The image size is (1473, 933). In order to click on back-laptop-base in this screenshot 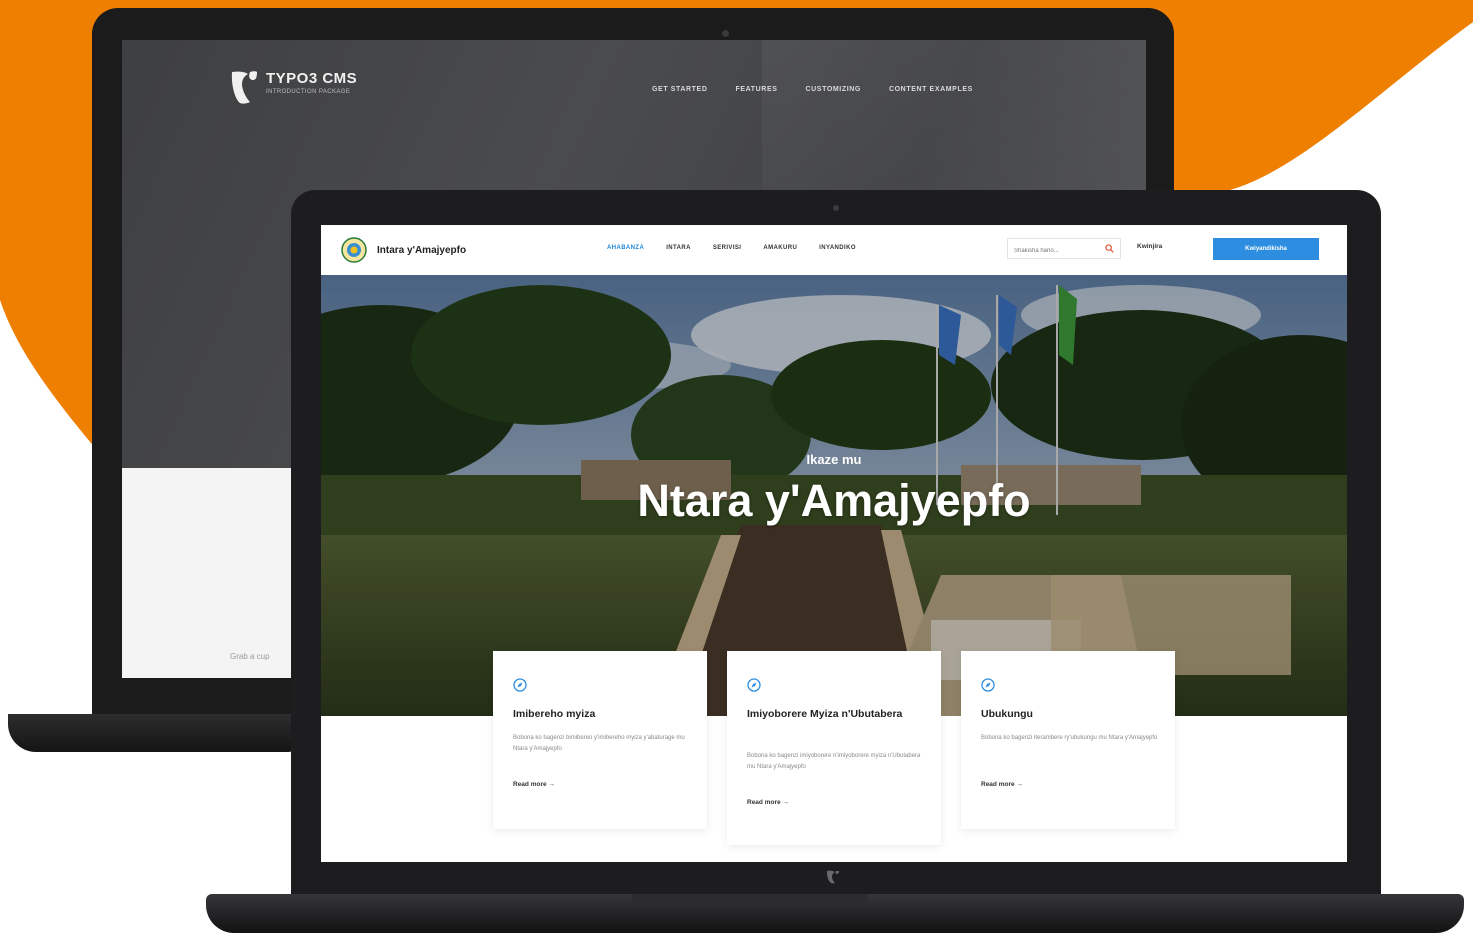, I will do `click(153, 733)`.